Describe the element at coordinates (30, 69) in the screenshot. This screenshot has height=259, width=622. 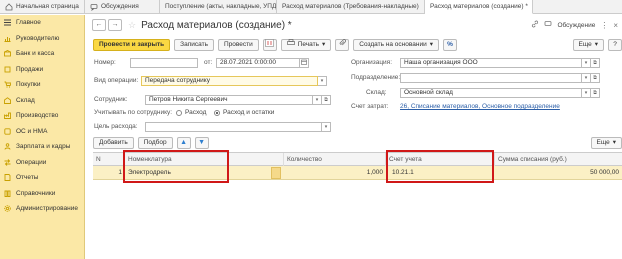
I see `sidebar-item-label: Продажи` at that location.